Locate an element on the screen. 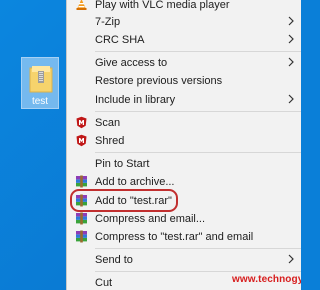 The width and height of the screenshot is (320, 290). menu-item-label: Restore previous versions is located at coordinates (159, 81).